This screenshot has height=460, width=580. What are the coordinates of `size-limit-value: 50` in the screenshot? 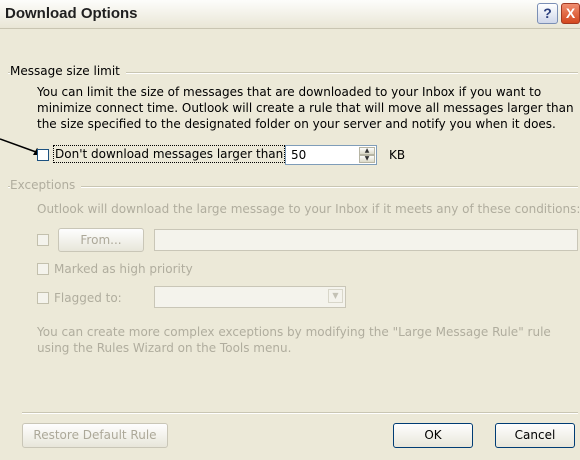 It's located at (298, 155).